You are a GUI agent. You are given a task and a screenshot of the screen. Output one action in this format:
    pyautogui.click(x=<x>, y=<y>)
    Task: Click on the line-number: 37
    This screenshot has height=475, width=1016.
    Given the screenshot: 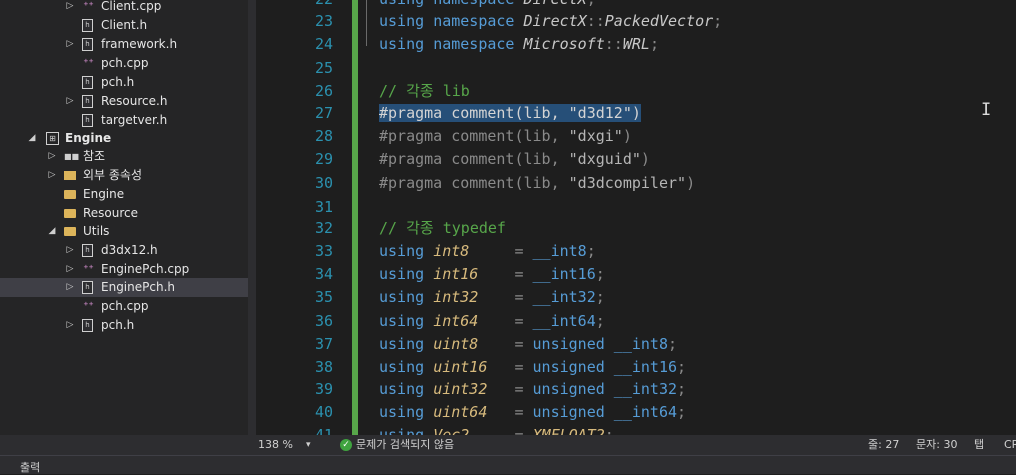 What is the action you would take?
    pyautogui.click(x=323, y=344)
    